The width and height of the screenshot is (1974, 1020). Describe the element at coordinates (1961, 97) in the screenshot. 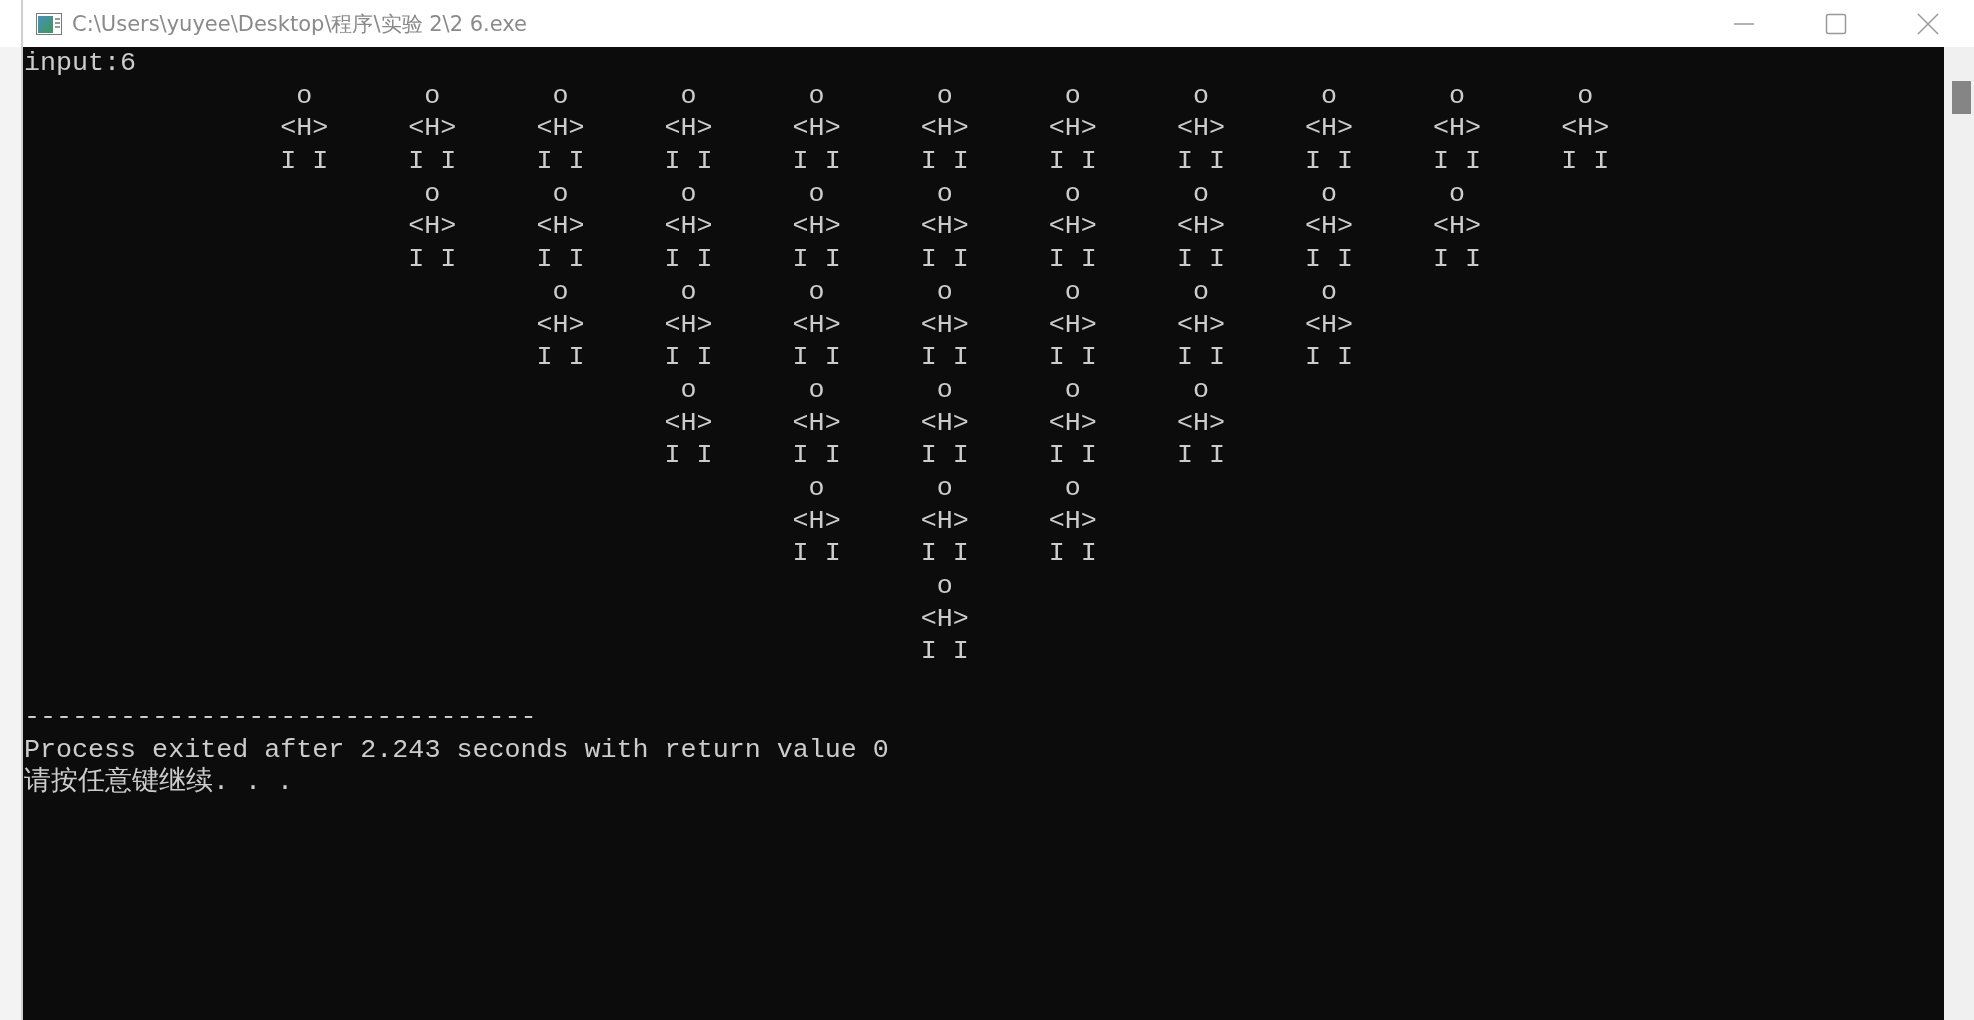

I see `scrollbar-thumb` at that location.